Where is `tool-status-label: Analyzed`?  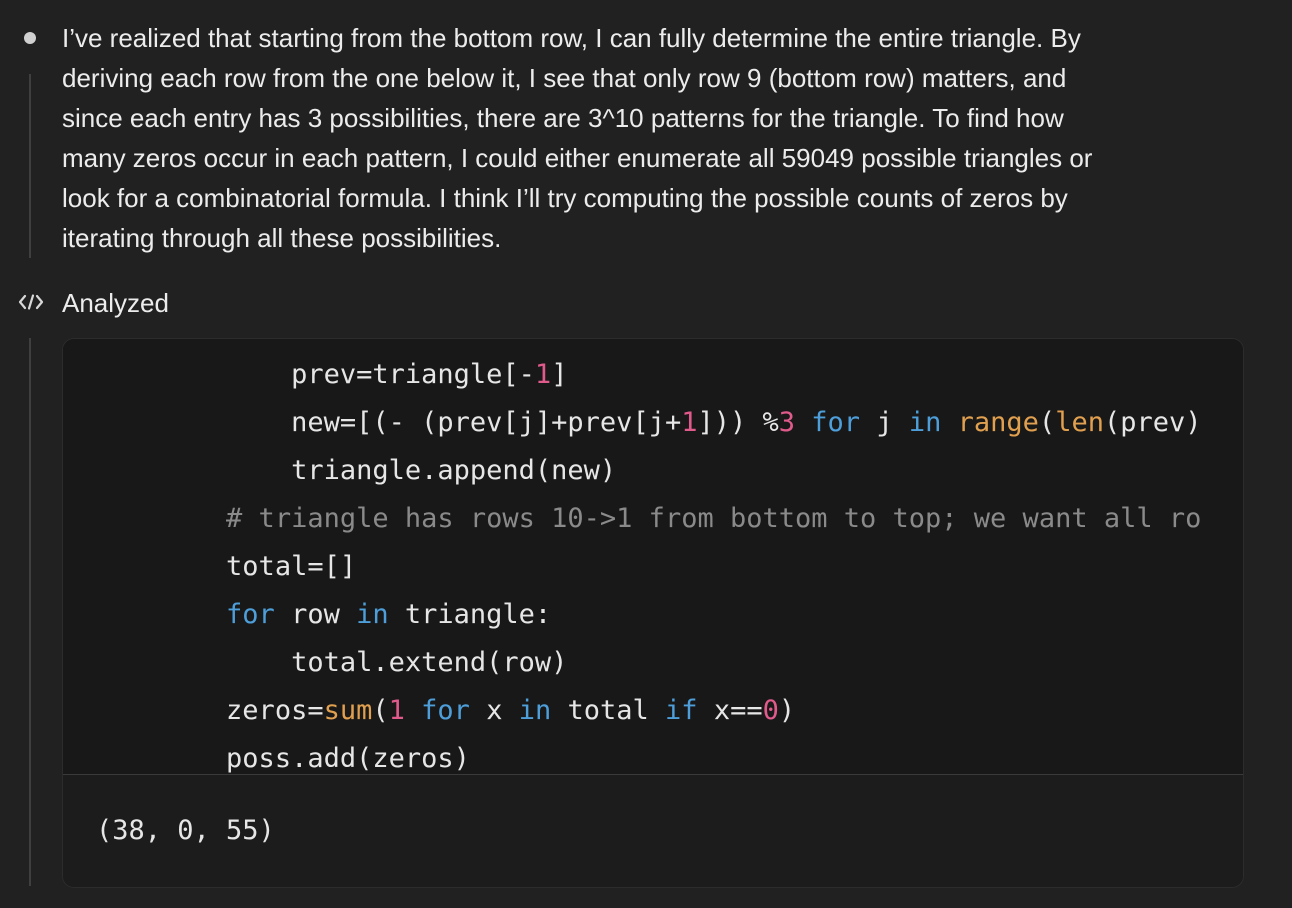
tool-status-label: Analyzed is located at coordinates (115, 303).